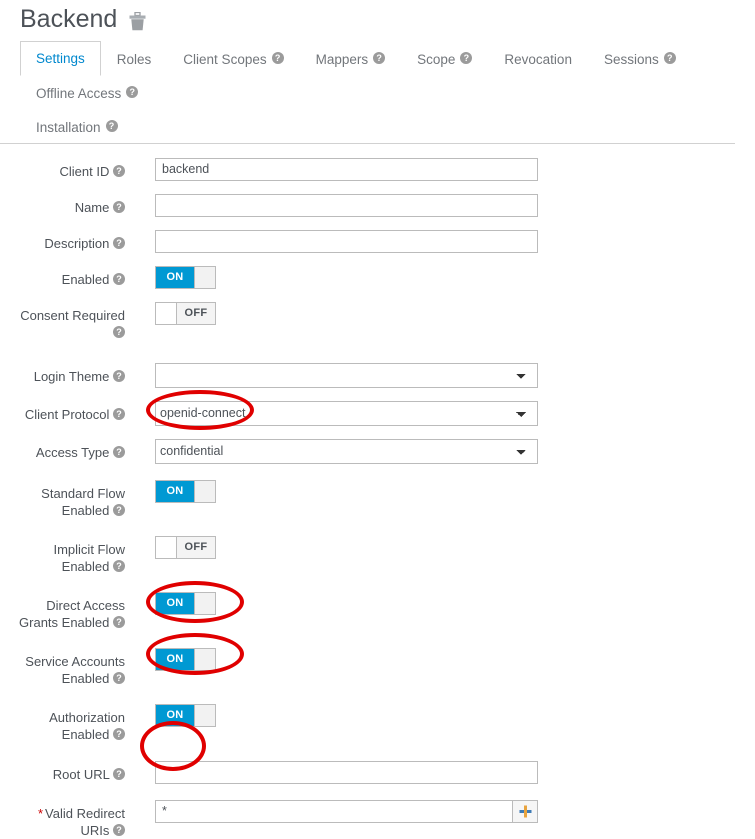 The height and width of the screenshot is (839, 755). What do you see at coordinates (72, 315) in the screenshot?
I see `label-text: Consent Required` at bounding box center [72, 315].